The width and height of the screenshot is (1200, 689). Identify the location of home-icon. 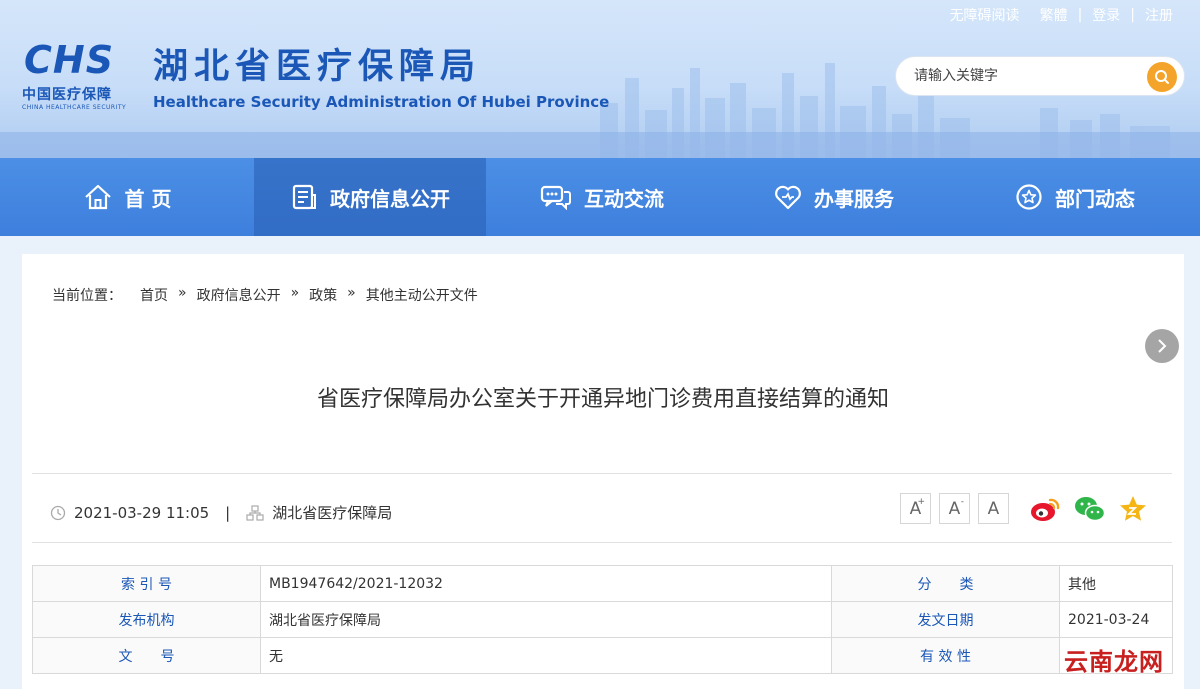
(97, 197).